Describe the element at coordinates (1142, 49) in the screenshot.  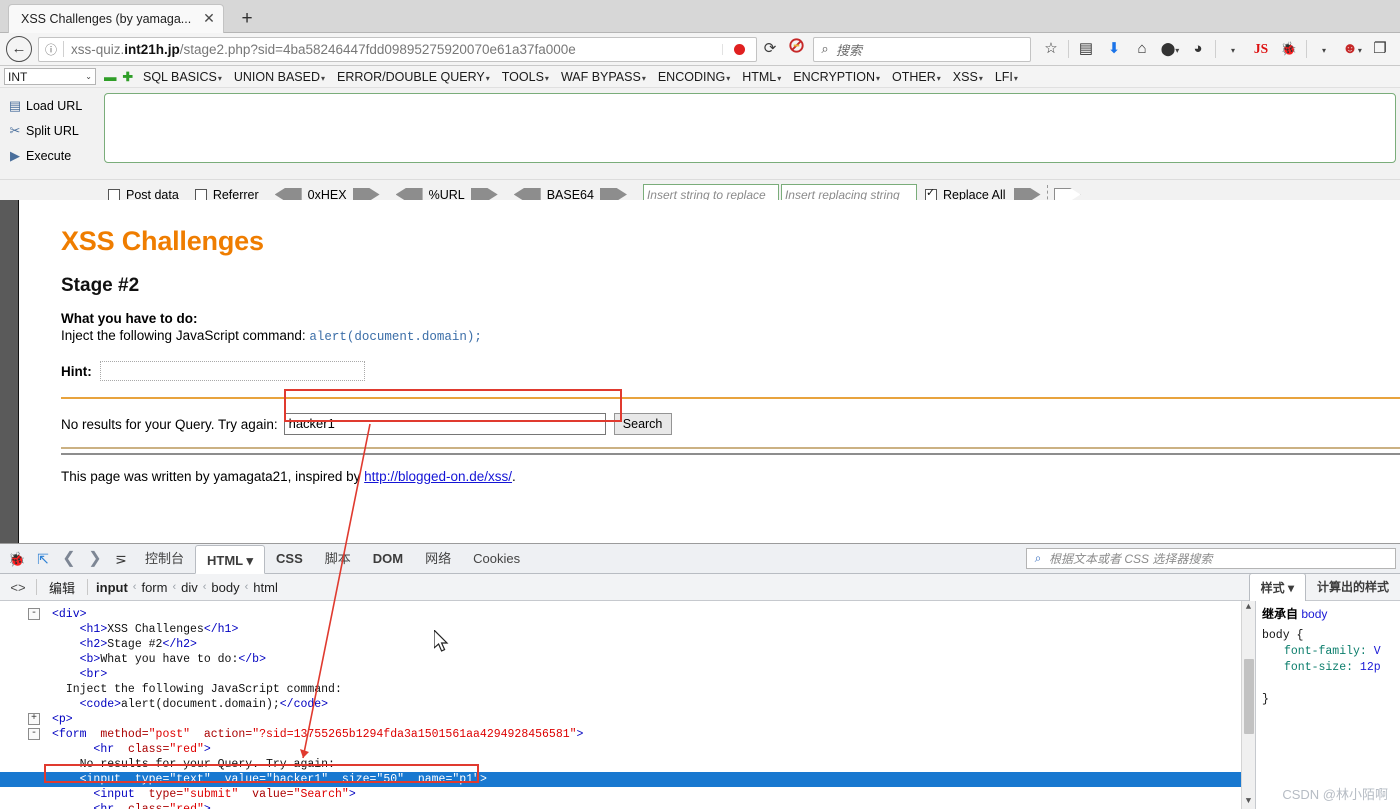
I see `home-icon: ⌂` at that location.